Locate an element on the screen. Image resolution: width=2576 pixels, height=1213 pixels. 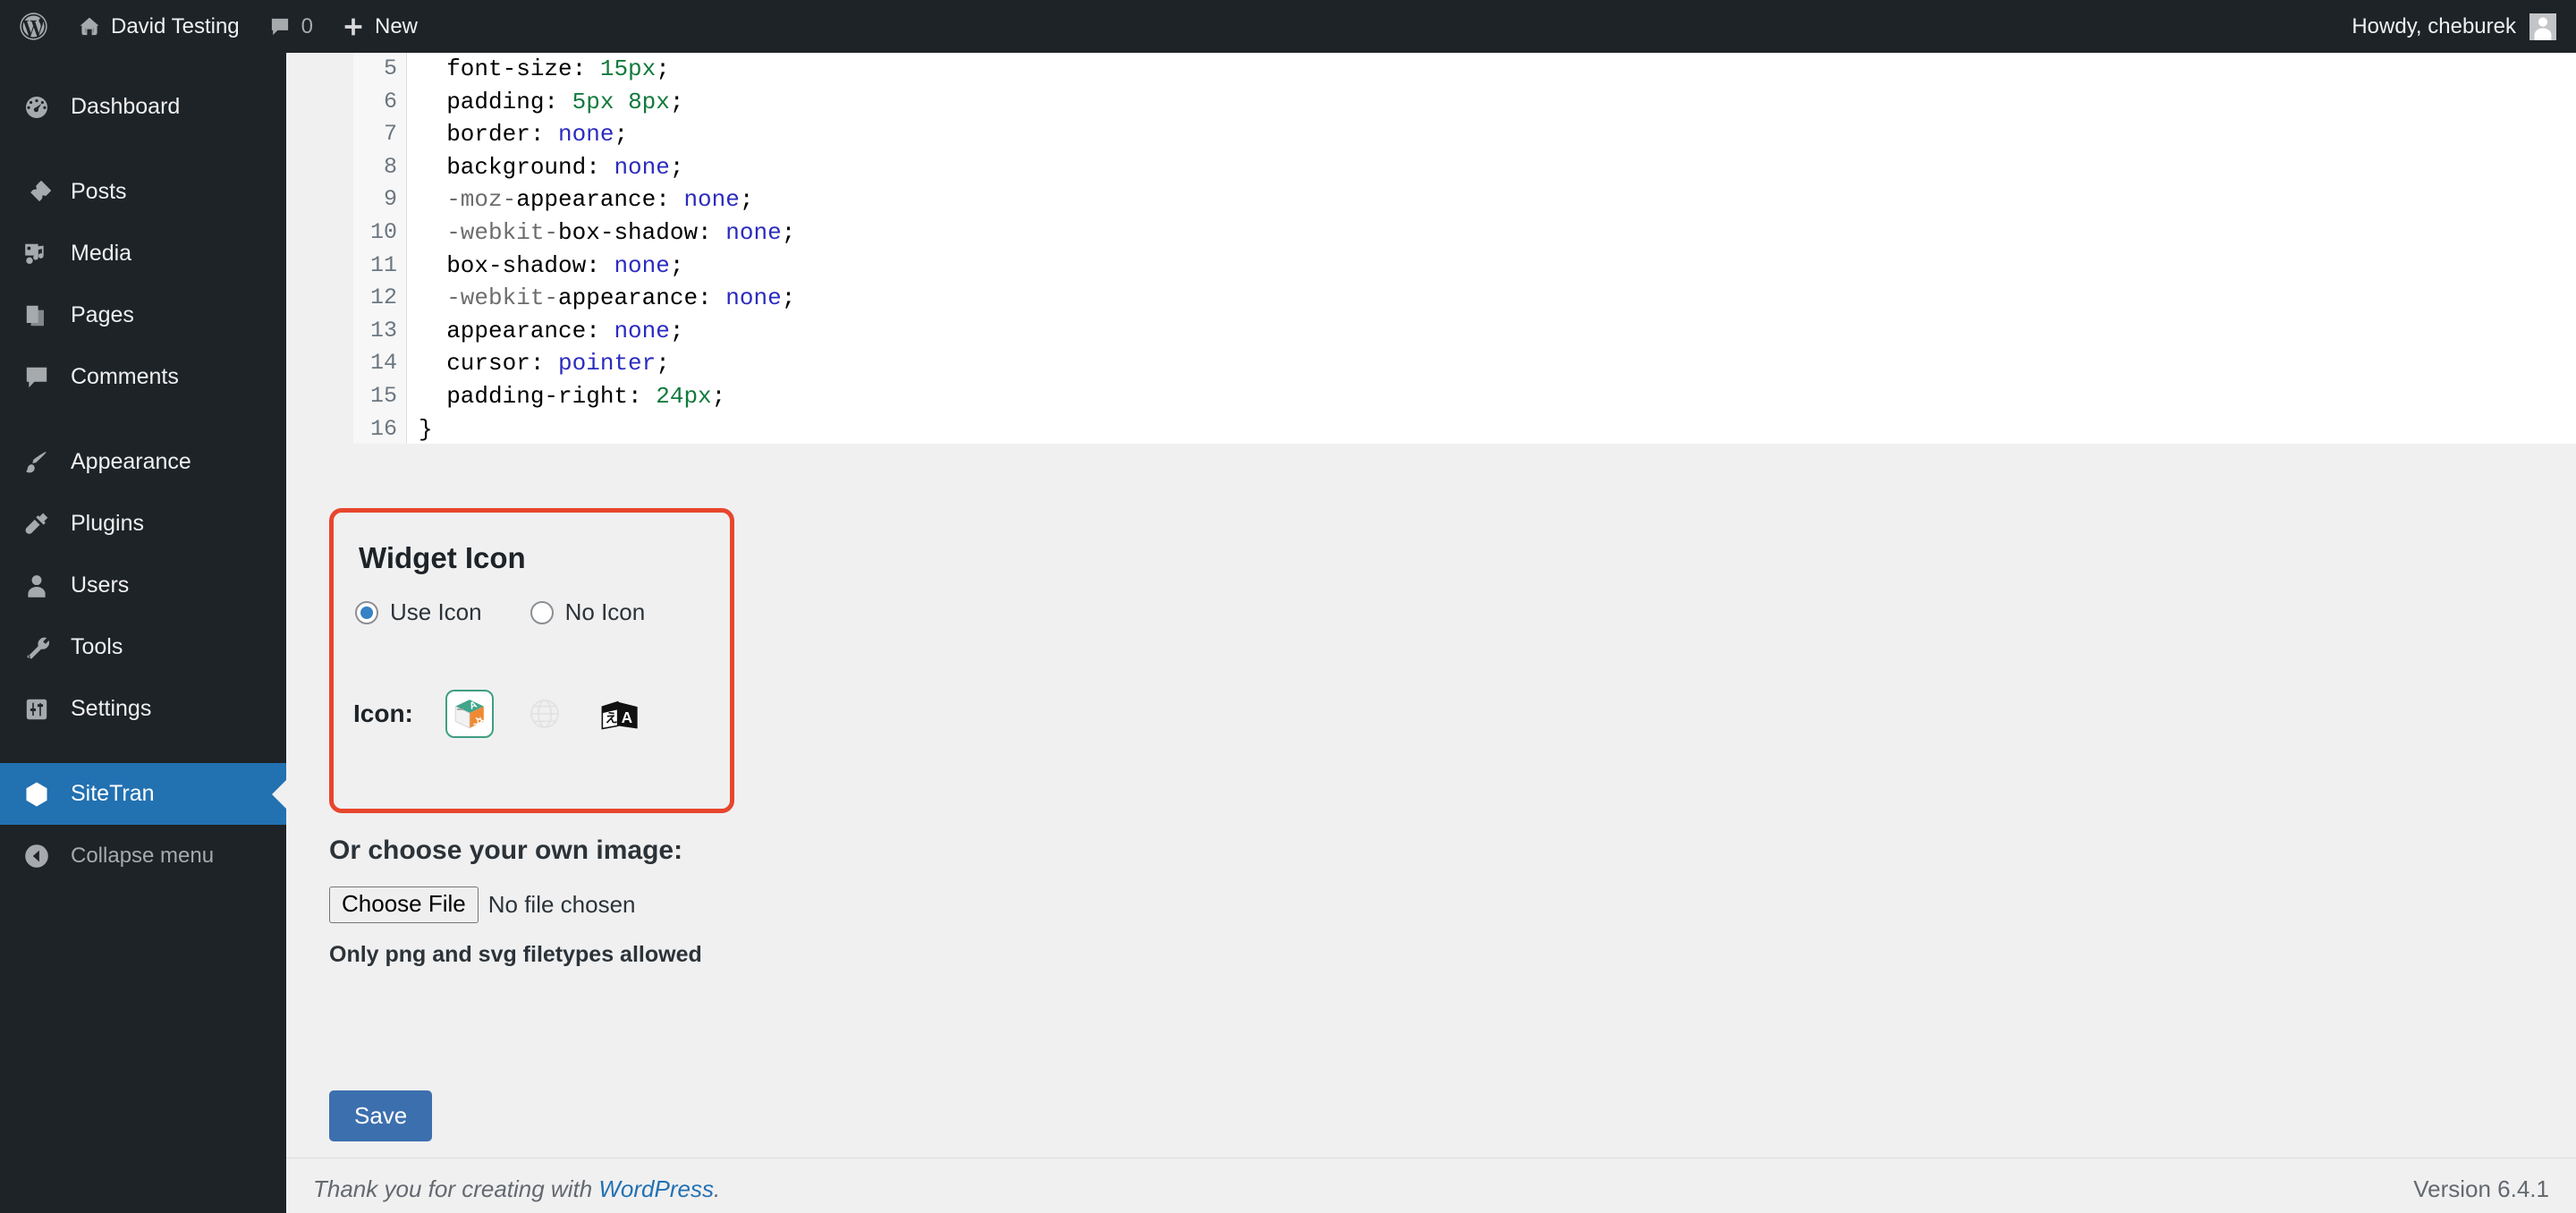
code-line: 7 border: none; is located at coordinates (1464, 134).